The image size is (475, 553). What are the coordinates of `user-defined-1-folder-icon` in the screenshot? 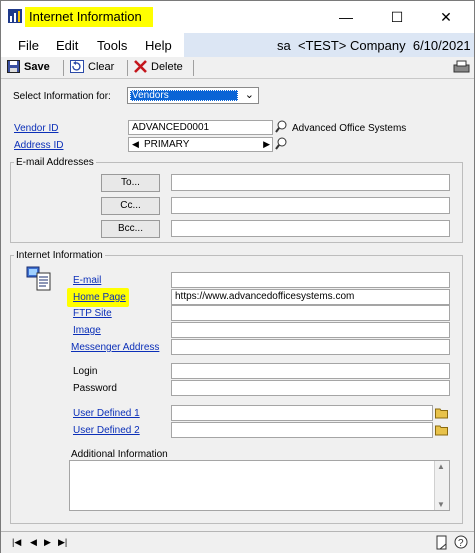 It's located at (441, 412).